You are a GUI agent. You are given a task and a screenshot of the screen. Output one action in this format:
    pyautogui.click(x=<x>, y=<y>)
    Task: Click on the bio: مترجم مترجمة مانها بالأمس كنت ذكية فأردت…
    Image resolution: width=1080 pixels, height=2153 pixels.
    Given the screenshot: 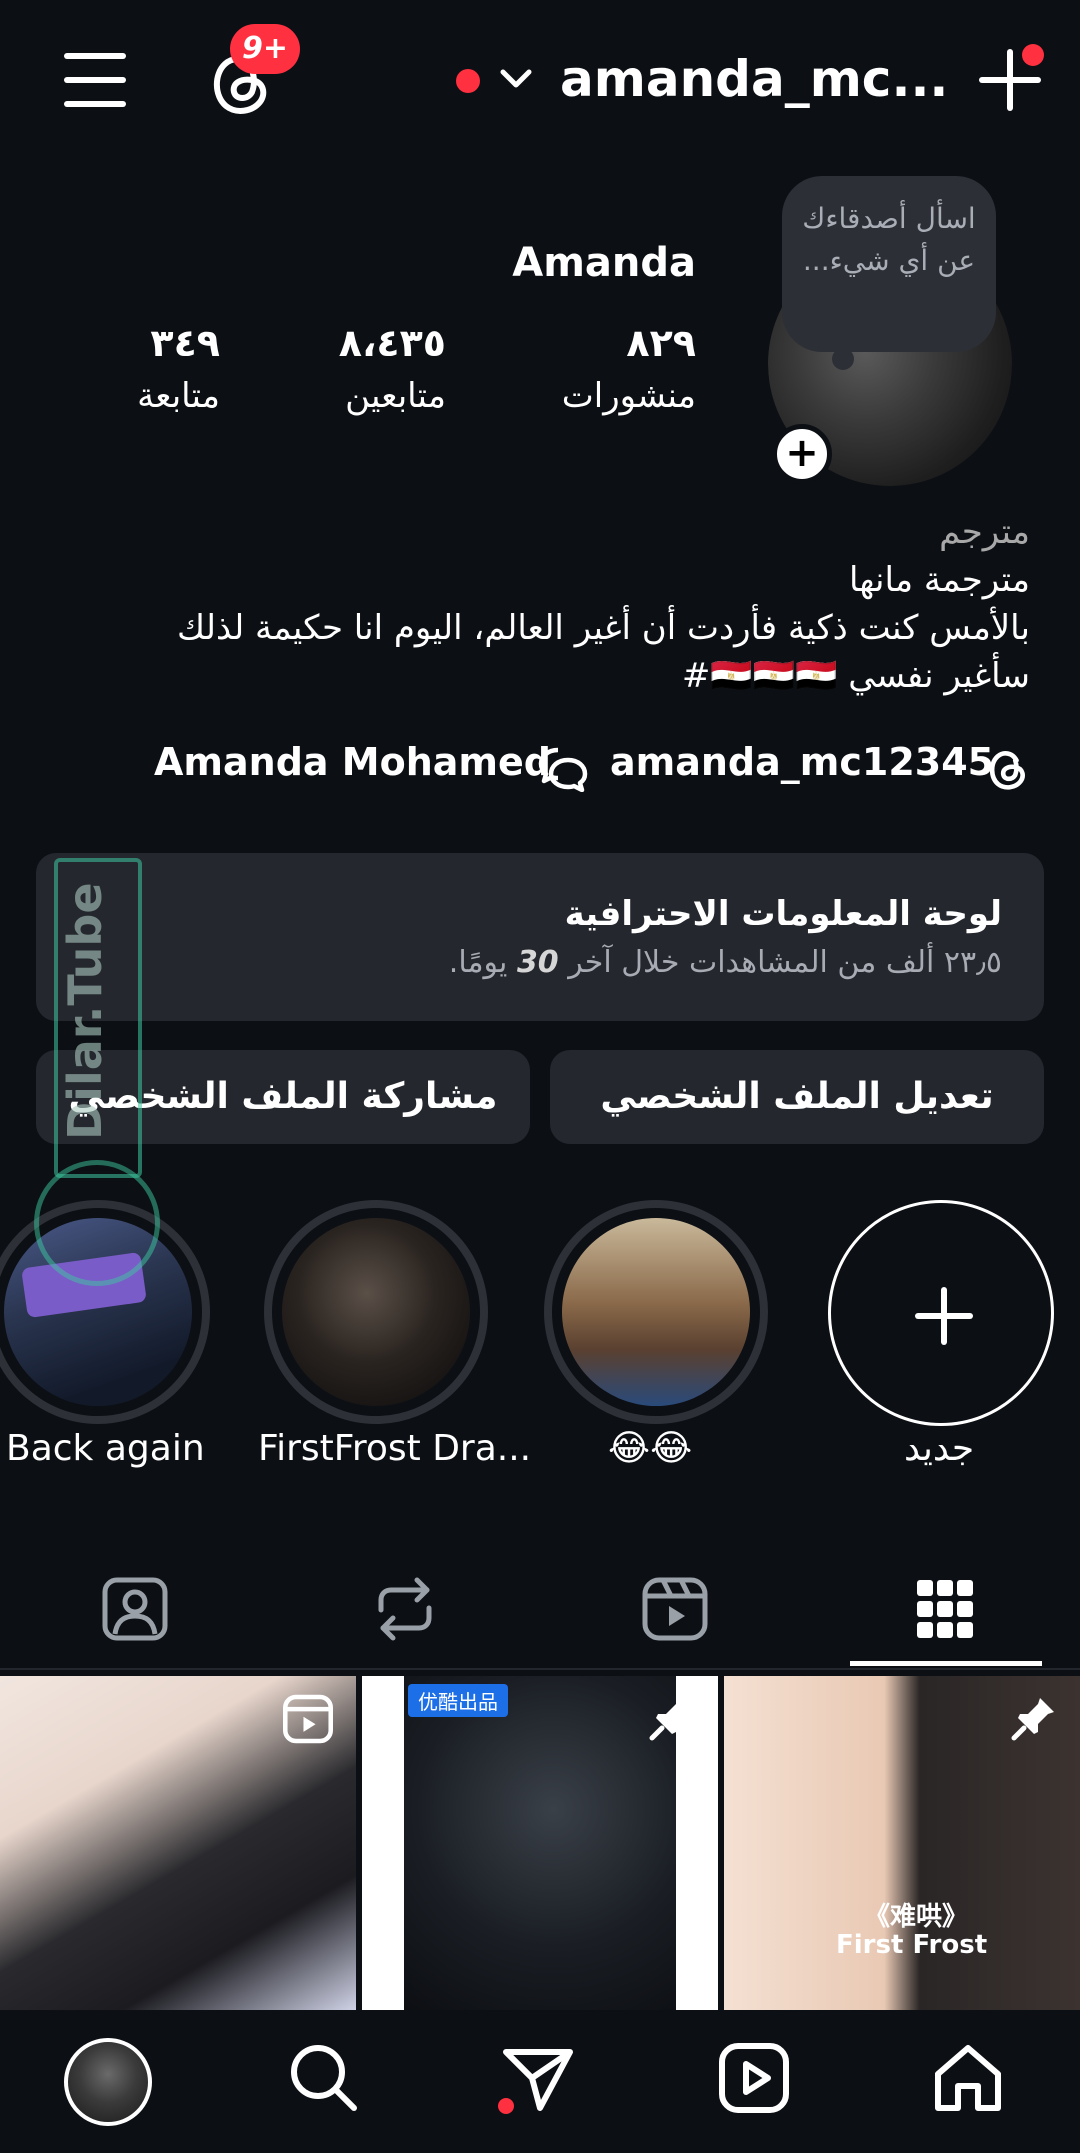 What is the action you would take?
    pyautogui.click(x=550, y=604)
    